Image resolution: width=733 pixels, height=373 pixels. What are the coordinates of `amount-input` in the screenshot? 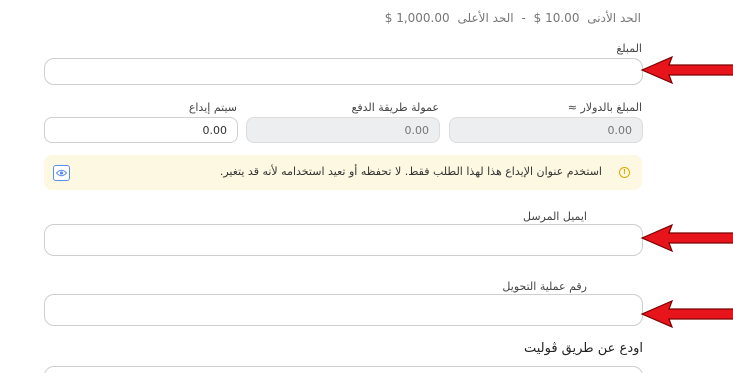 It's located at (343, 71).